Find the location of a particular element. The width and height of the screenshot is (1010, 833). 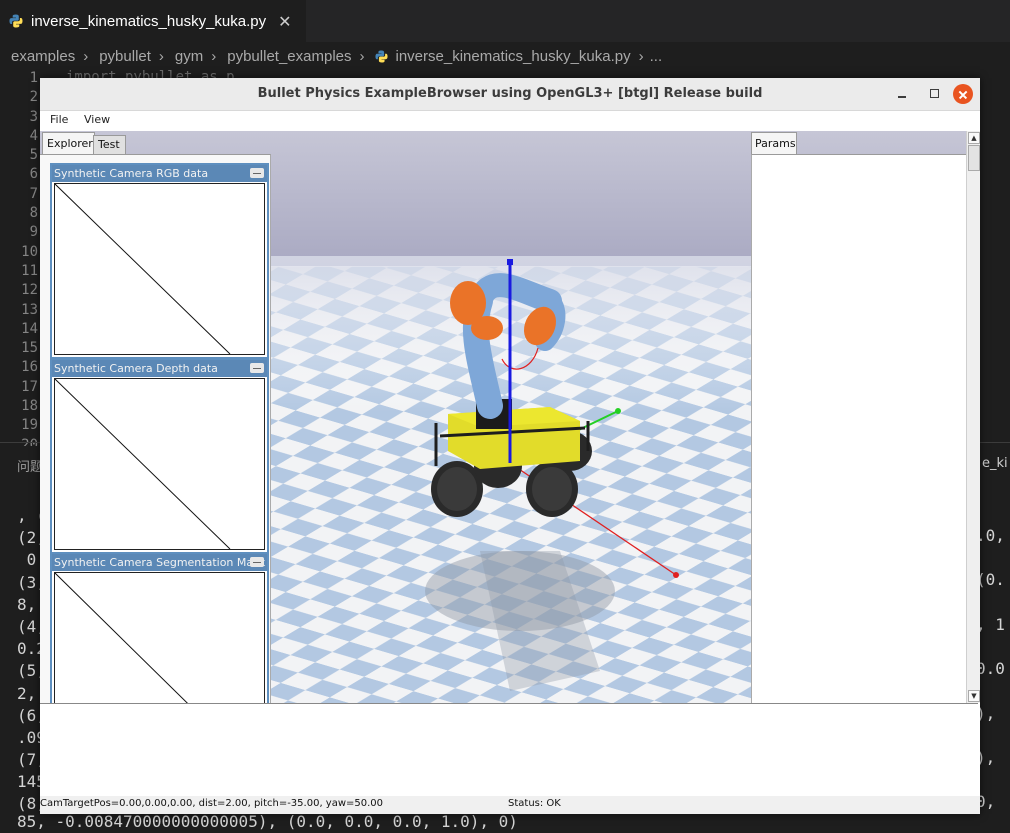

line-number: 18 is located at coordinates (29, 406).